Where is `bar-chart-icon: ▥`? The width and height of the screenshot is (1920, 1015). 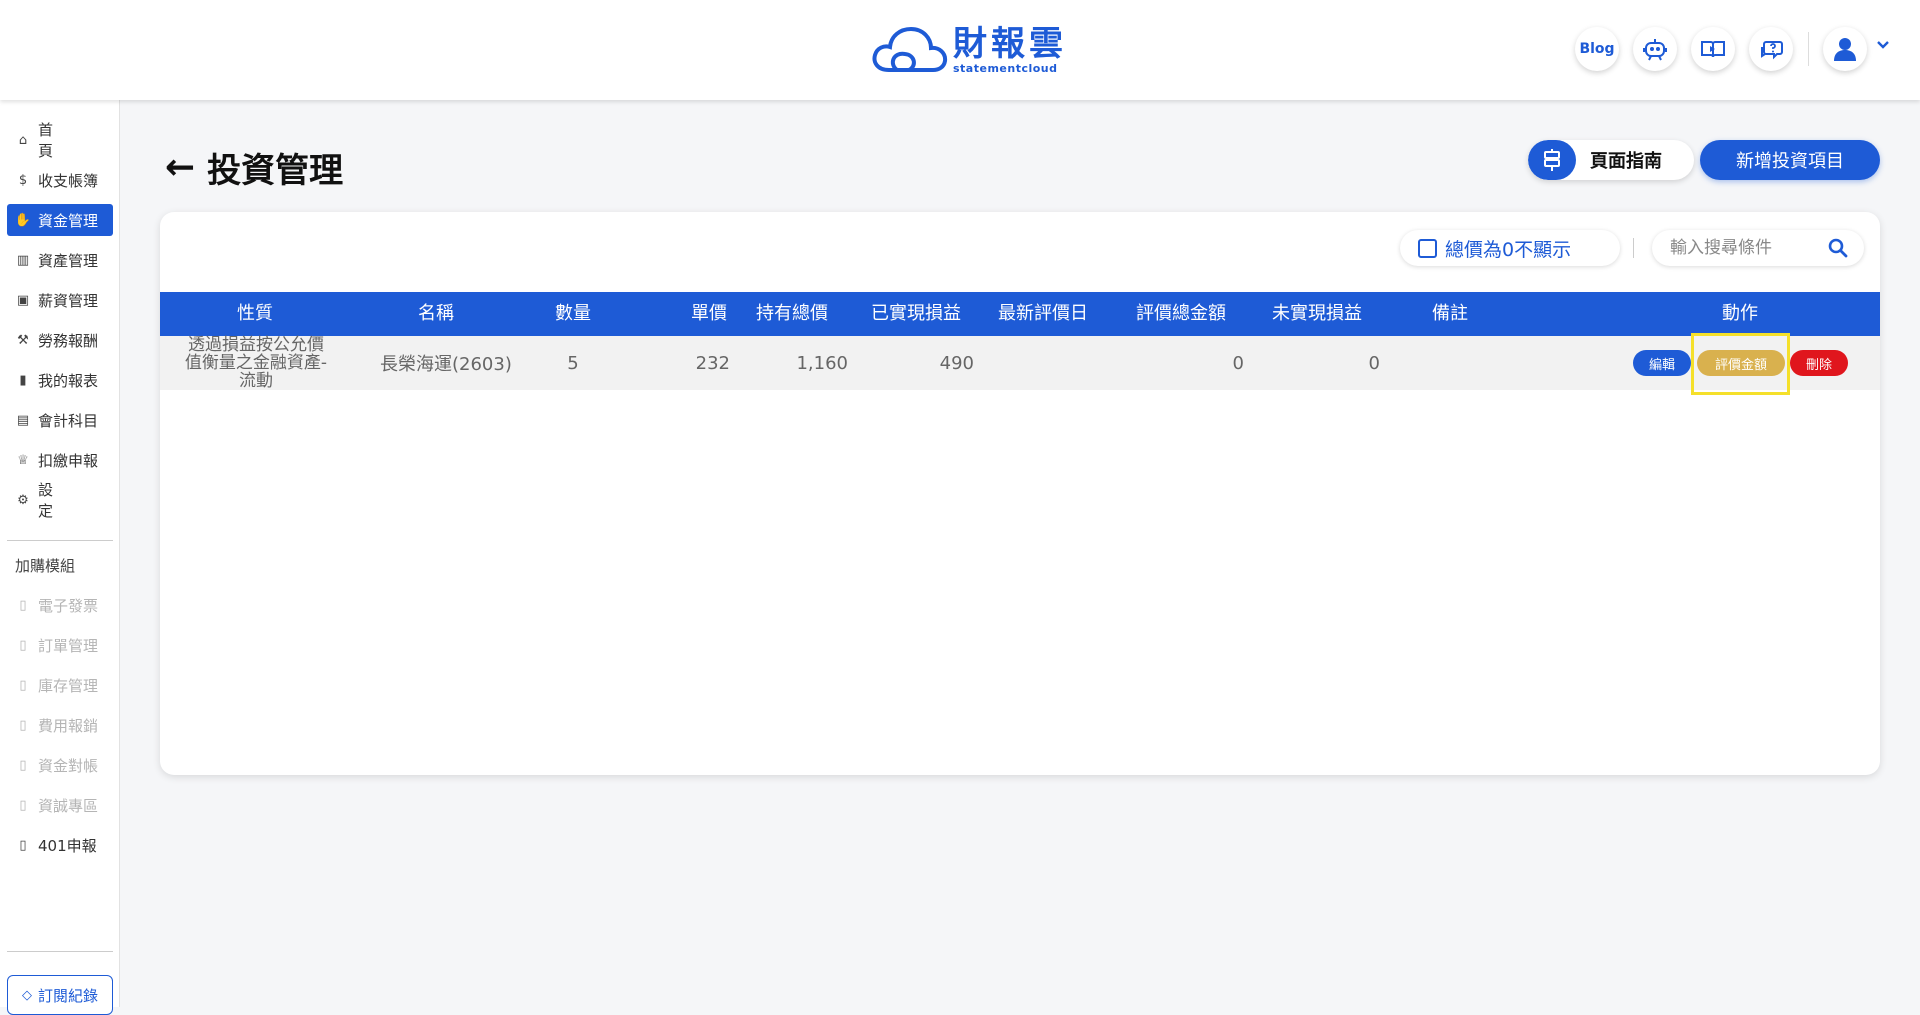
bar-chart-icon: ▥ is located at coordinates (23, 260).